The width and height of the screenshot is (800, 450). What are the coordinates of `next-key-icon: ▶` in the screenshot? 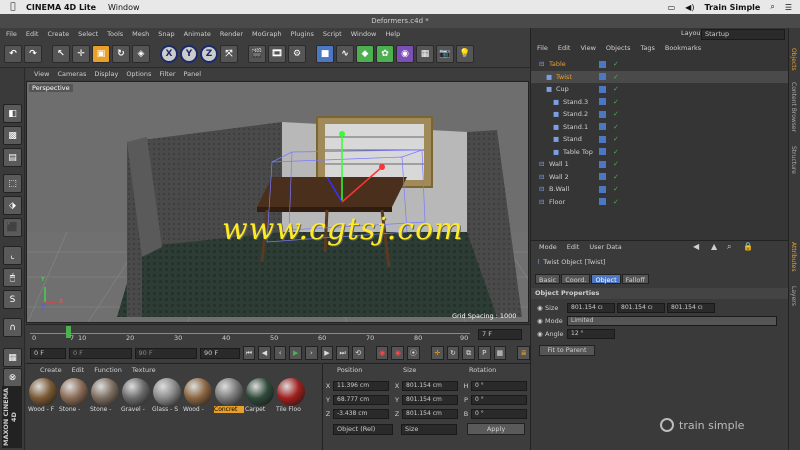 It's located at (327, 353).